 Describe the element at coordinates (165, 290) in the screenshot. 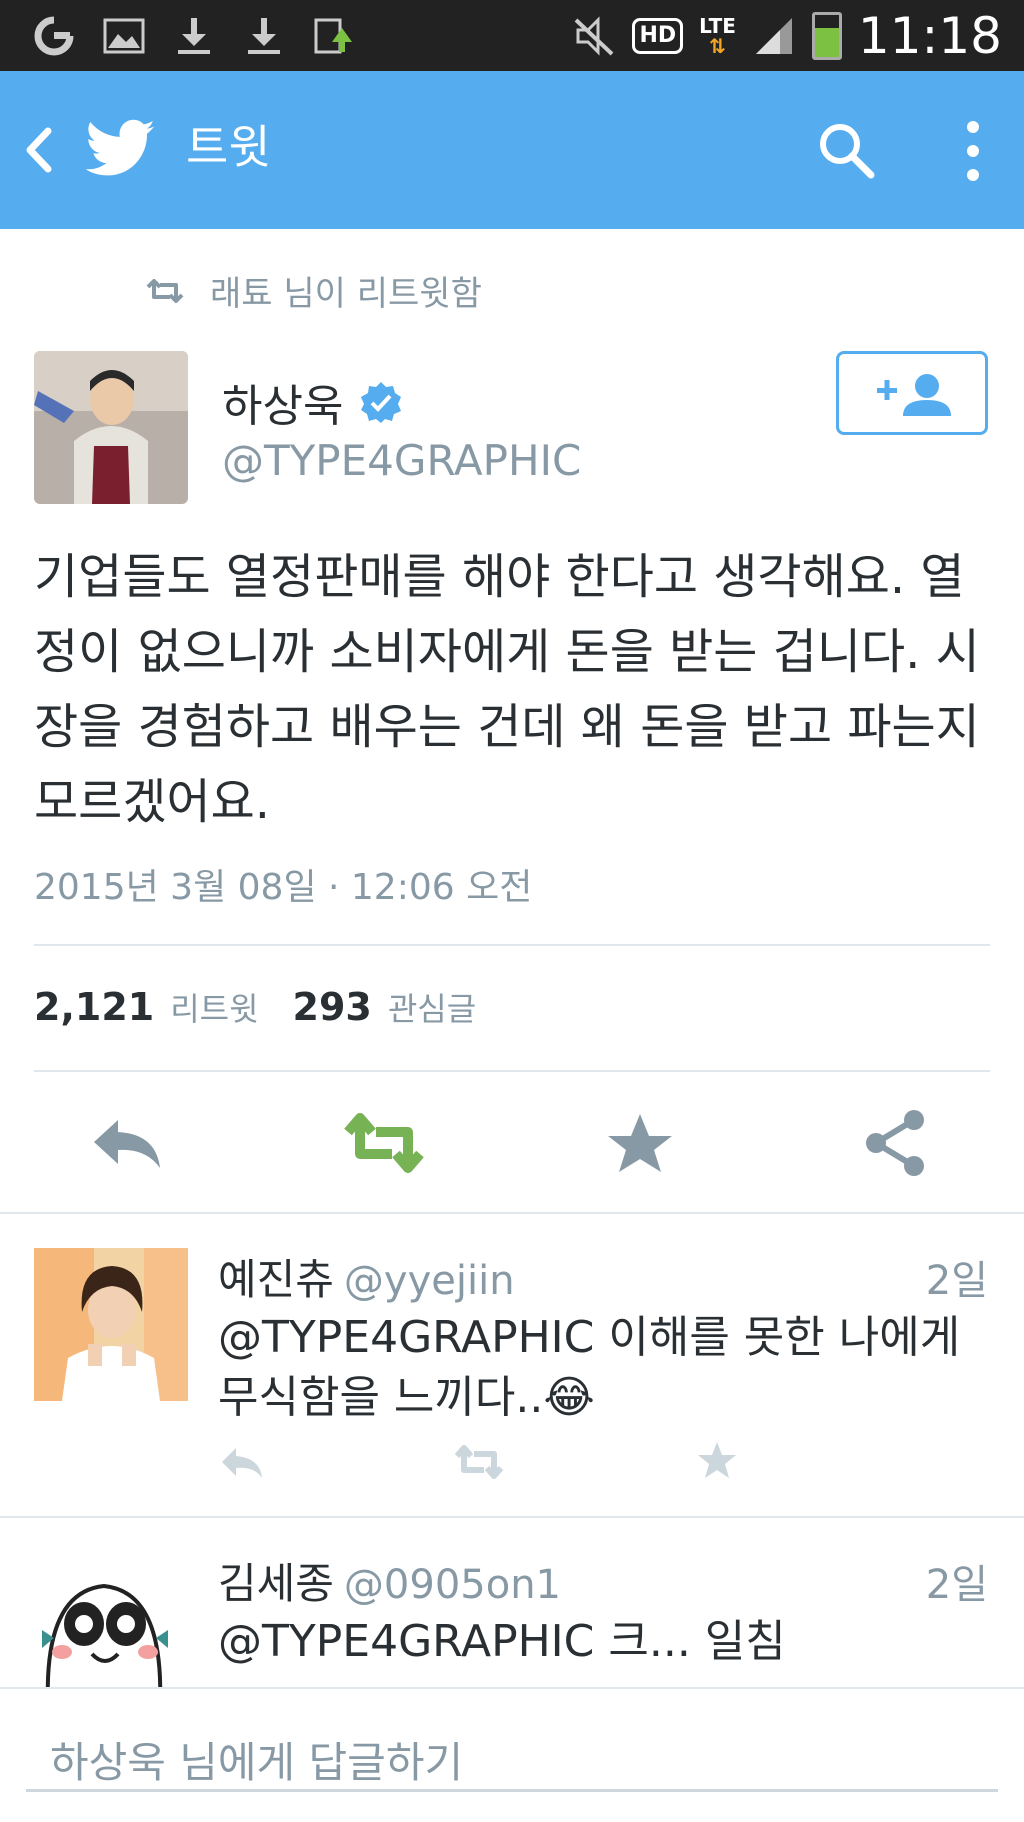

I see `retweet-icon` at that location.